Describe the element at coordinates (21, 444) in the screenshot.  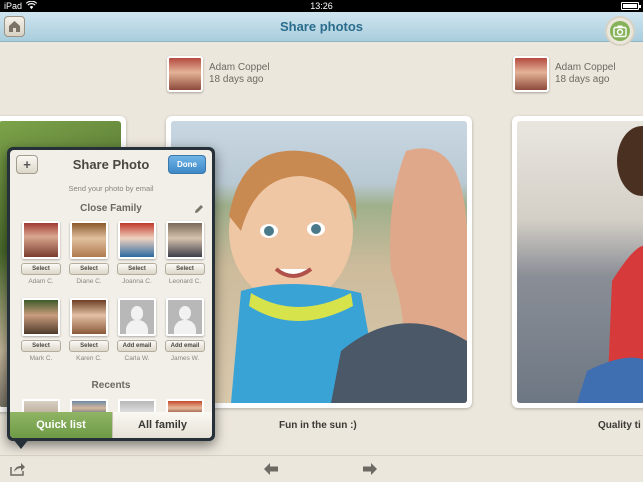
I see `popover-arrow` at that location.